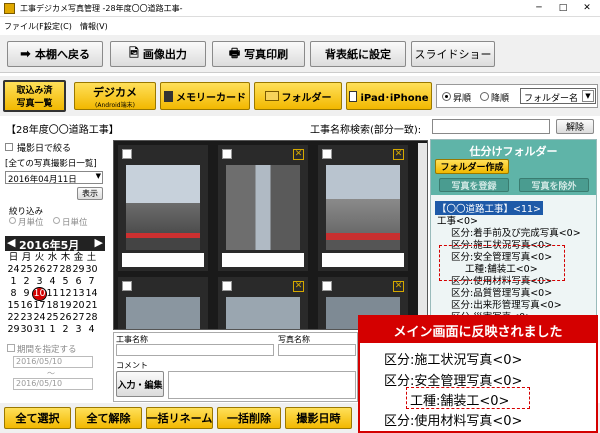  I want to click on construction-name-field, so click(195, 350).